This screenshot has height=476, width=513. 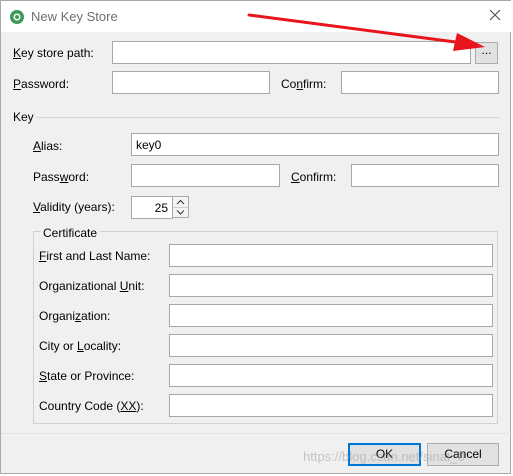 I want to click on validity-label: Validity (years):, so click(x=74, y=207).